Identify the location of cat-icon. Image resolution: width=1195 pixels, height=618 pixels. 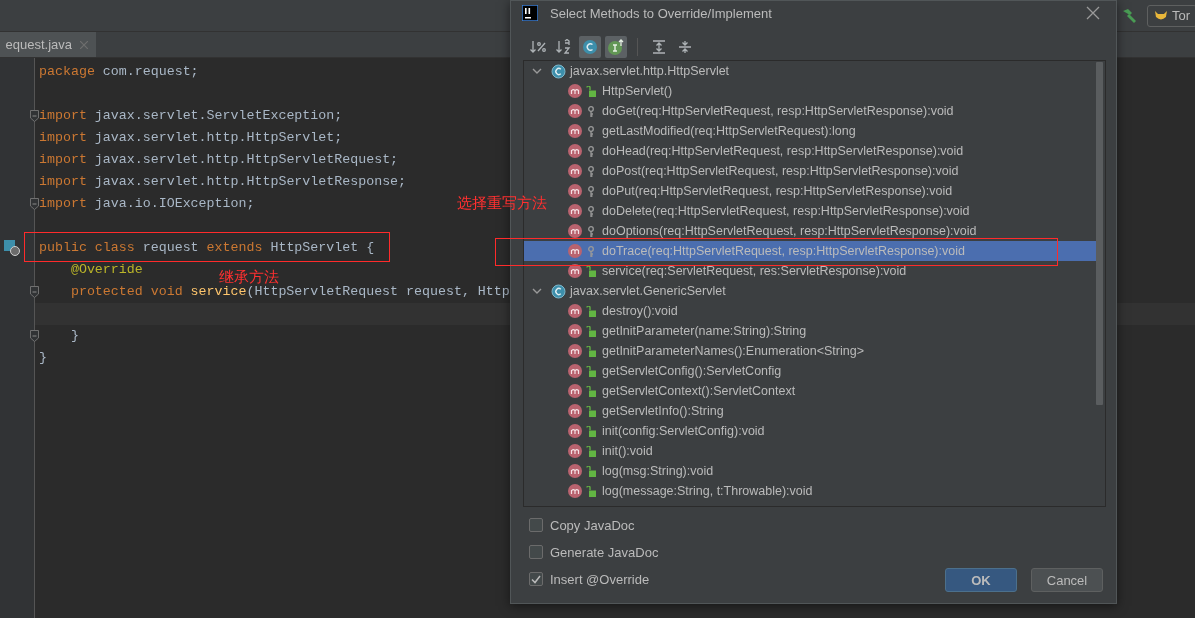
(1161, 15).